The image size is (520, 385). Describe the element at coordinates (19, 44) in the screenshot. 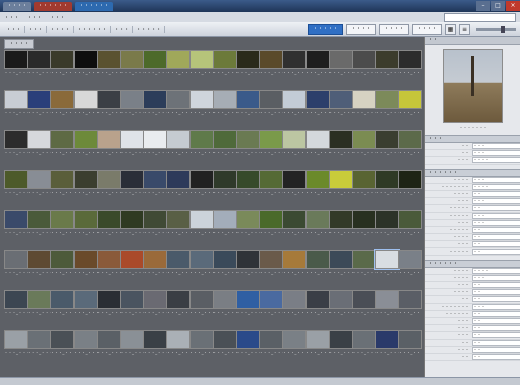

I see `tab-folder: ・・・・` at that location.